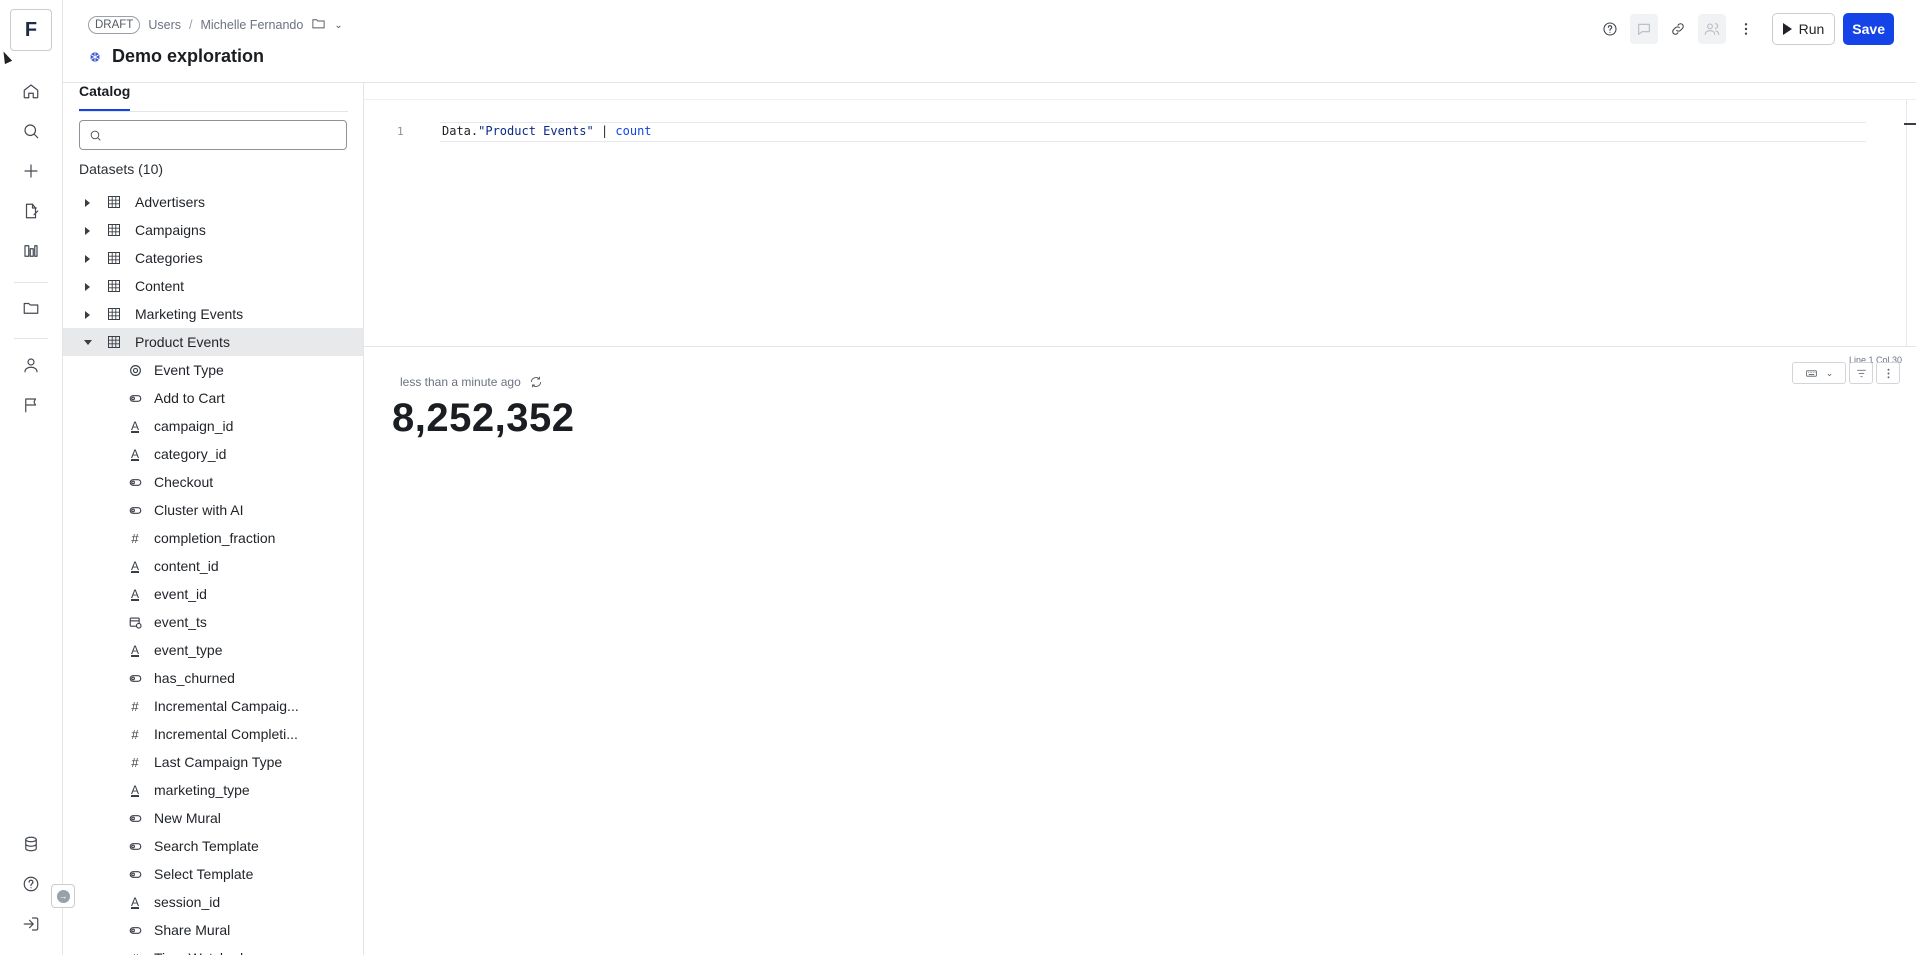 The height and width of the screenshot is (955, 1916). What do you see at coordinates (31, 924) in the screenshot?
I see `logout-icon` at bounding box center [31, 924].